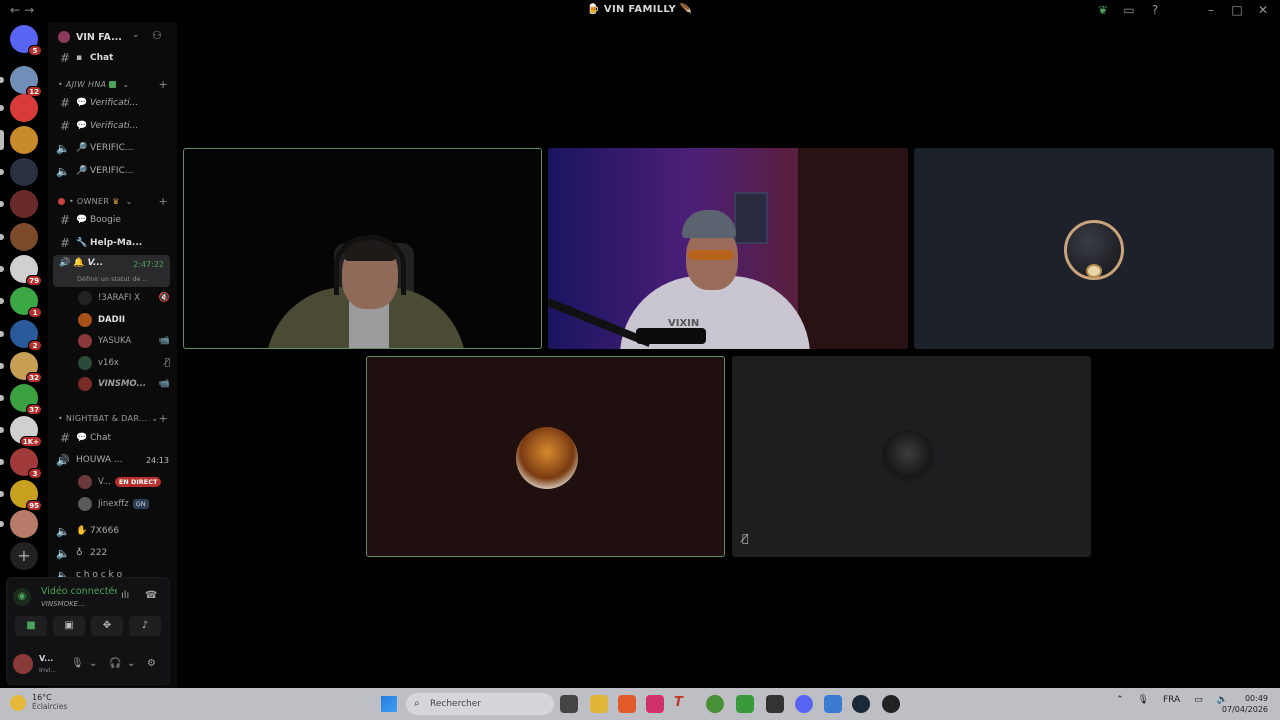 The image size is (1280, 720). What do you see at coordinates (480, 704) in the screenshot?
I see `taskbar-search: ⌕ Rechercher` at bounding box center [480, 704].